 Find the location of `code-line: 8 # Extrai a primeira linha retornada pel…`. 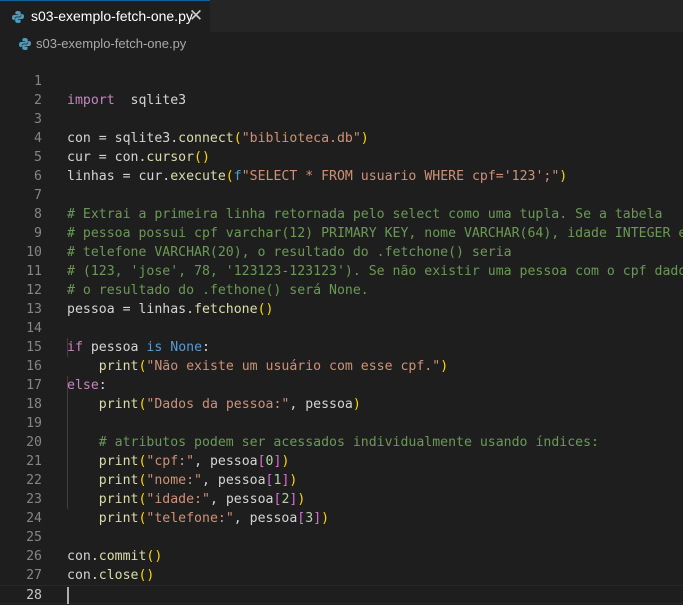

code-line: 8 # Extrai a primeira linha retornada pel… is located at coordinates (341, 214).